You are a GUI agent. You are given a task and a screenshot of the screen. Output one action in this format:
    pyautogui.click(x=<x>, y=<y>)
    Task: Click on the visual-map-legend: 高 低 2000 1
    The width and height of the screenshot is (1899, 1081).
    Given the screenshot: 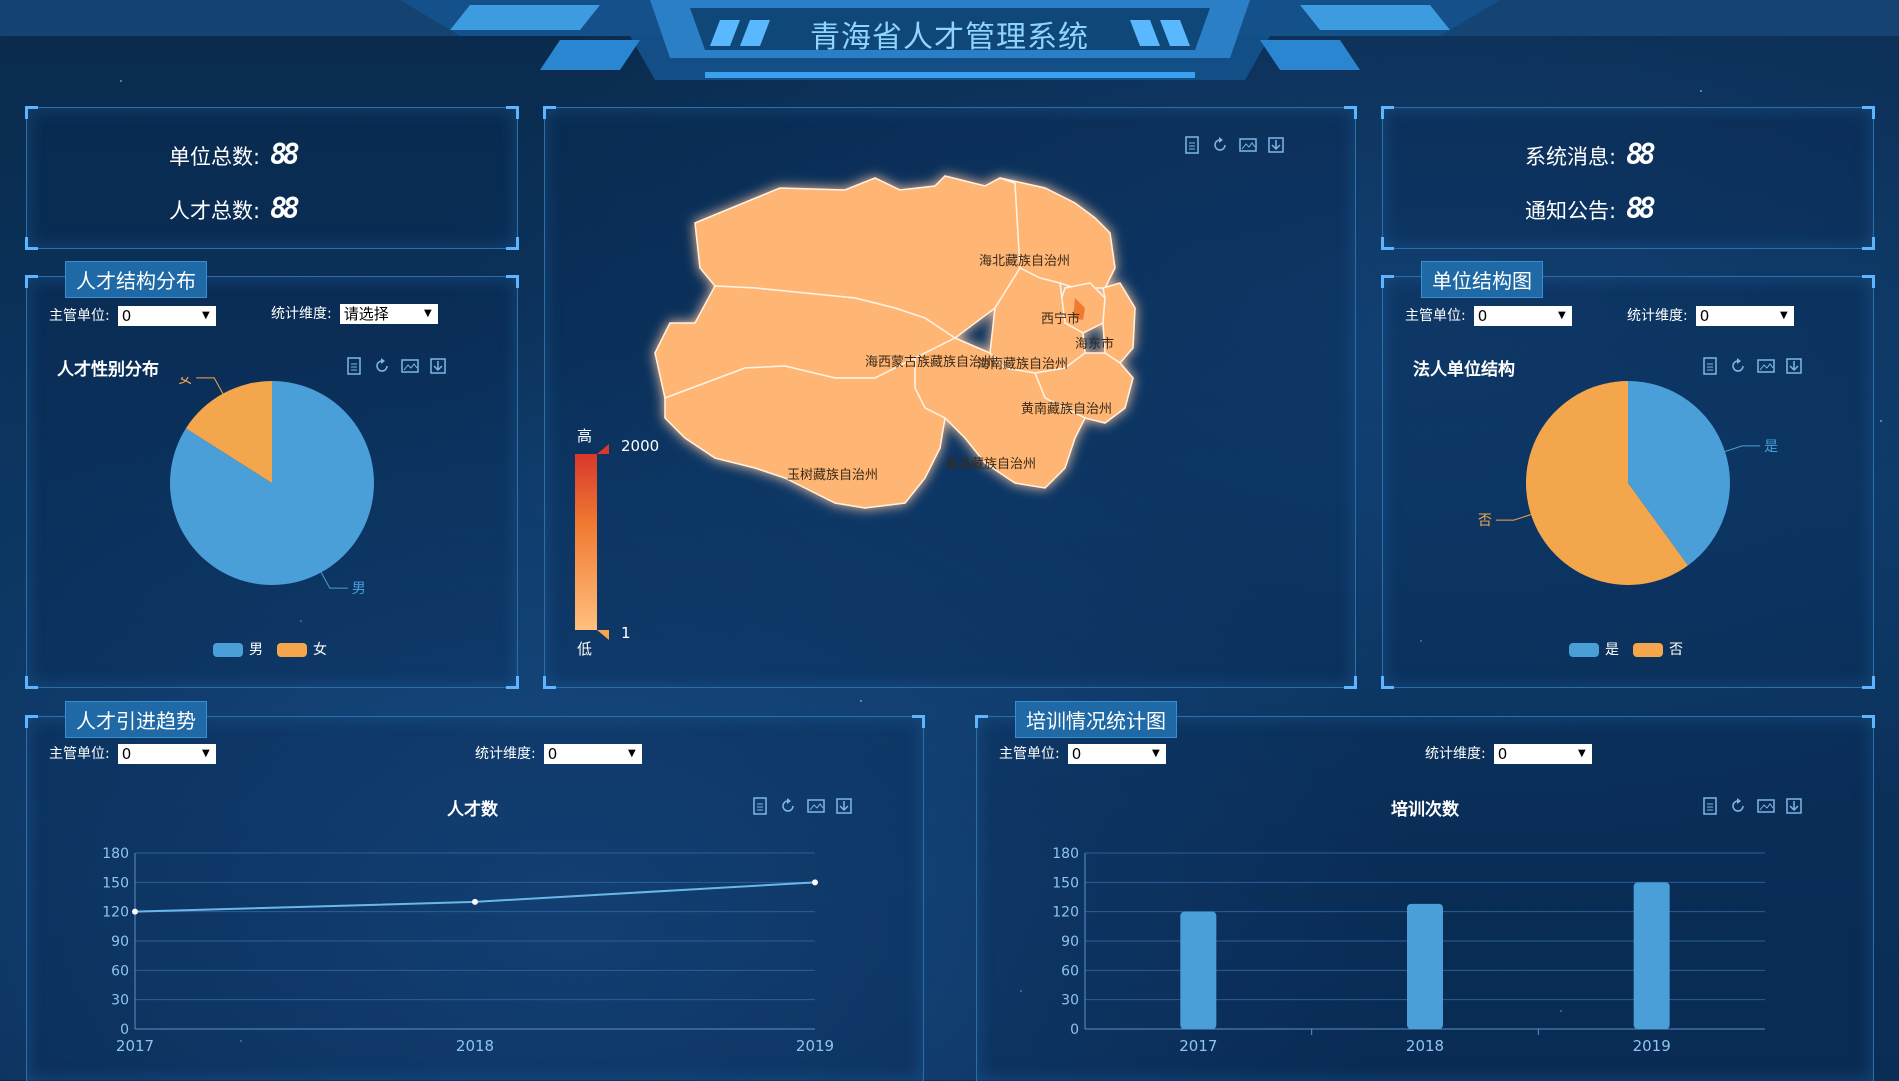 What is the action you would take?
    pyautogui.click(x=617, y=542)
    